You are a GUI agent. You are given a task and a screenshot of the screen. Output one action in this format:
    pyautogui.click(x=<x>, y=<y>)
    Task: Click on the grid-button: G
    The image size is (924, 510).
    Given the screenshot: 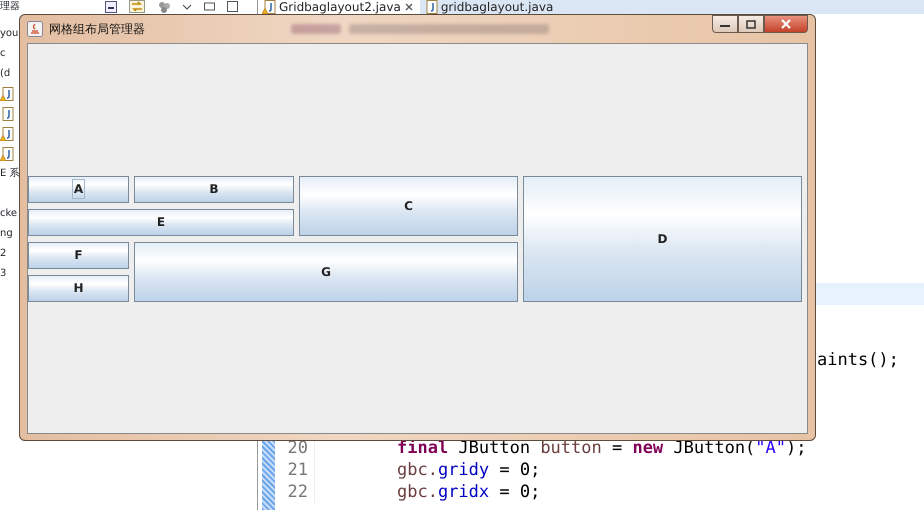 What is the action you would take?
    pyautogui.click(x=326, y=272)
    